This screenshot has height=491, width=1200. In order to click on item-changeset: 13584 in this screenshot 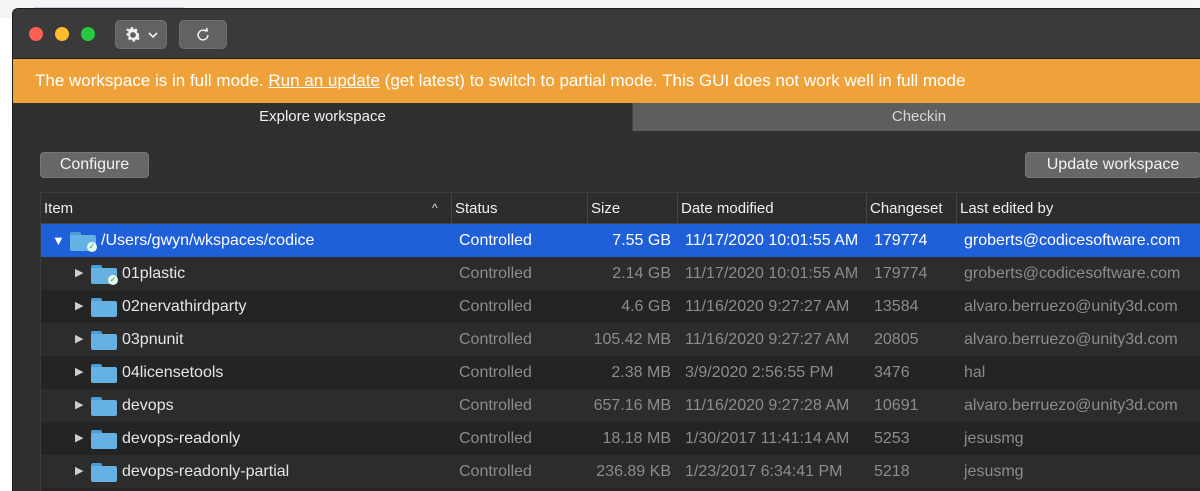, I will do `click(896, 306)`.